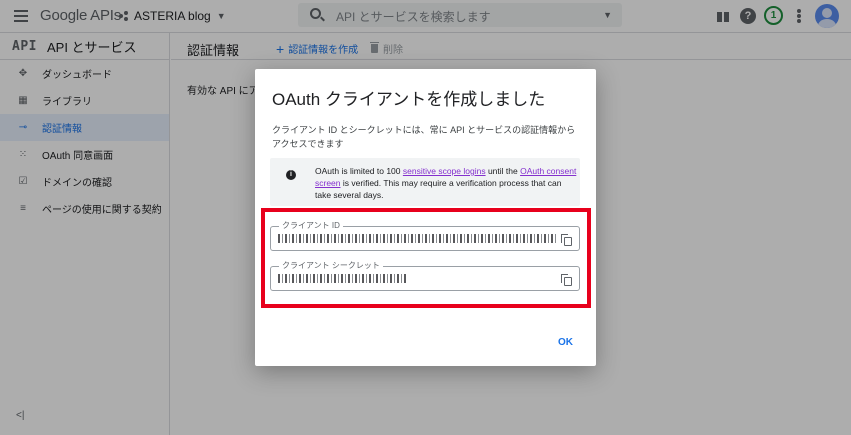 The image size is (851, 435). What do you see at coordinates (291, 175) in the screenshot?
I see `info-icon: i` at bounding box center [291, 175].